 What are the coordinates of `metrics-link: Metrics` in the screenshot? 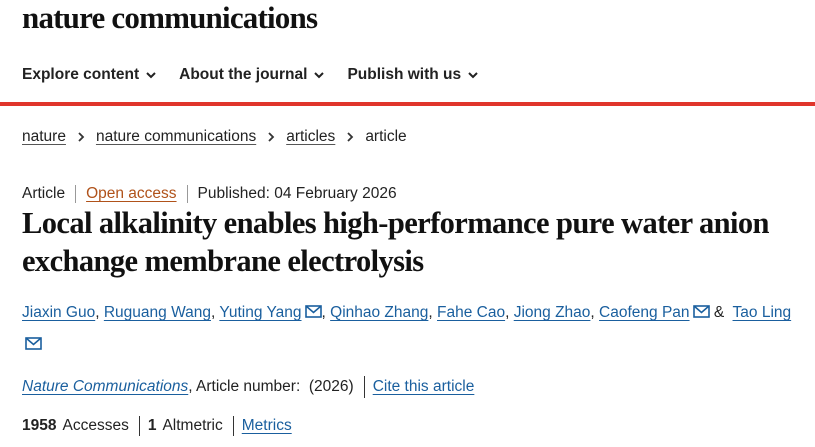 It's located at (267, 426).